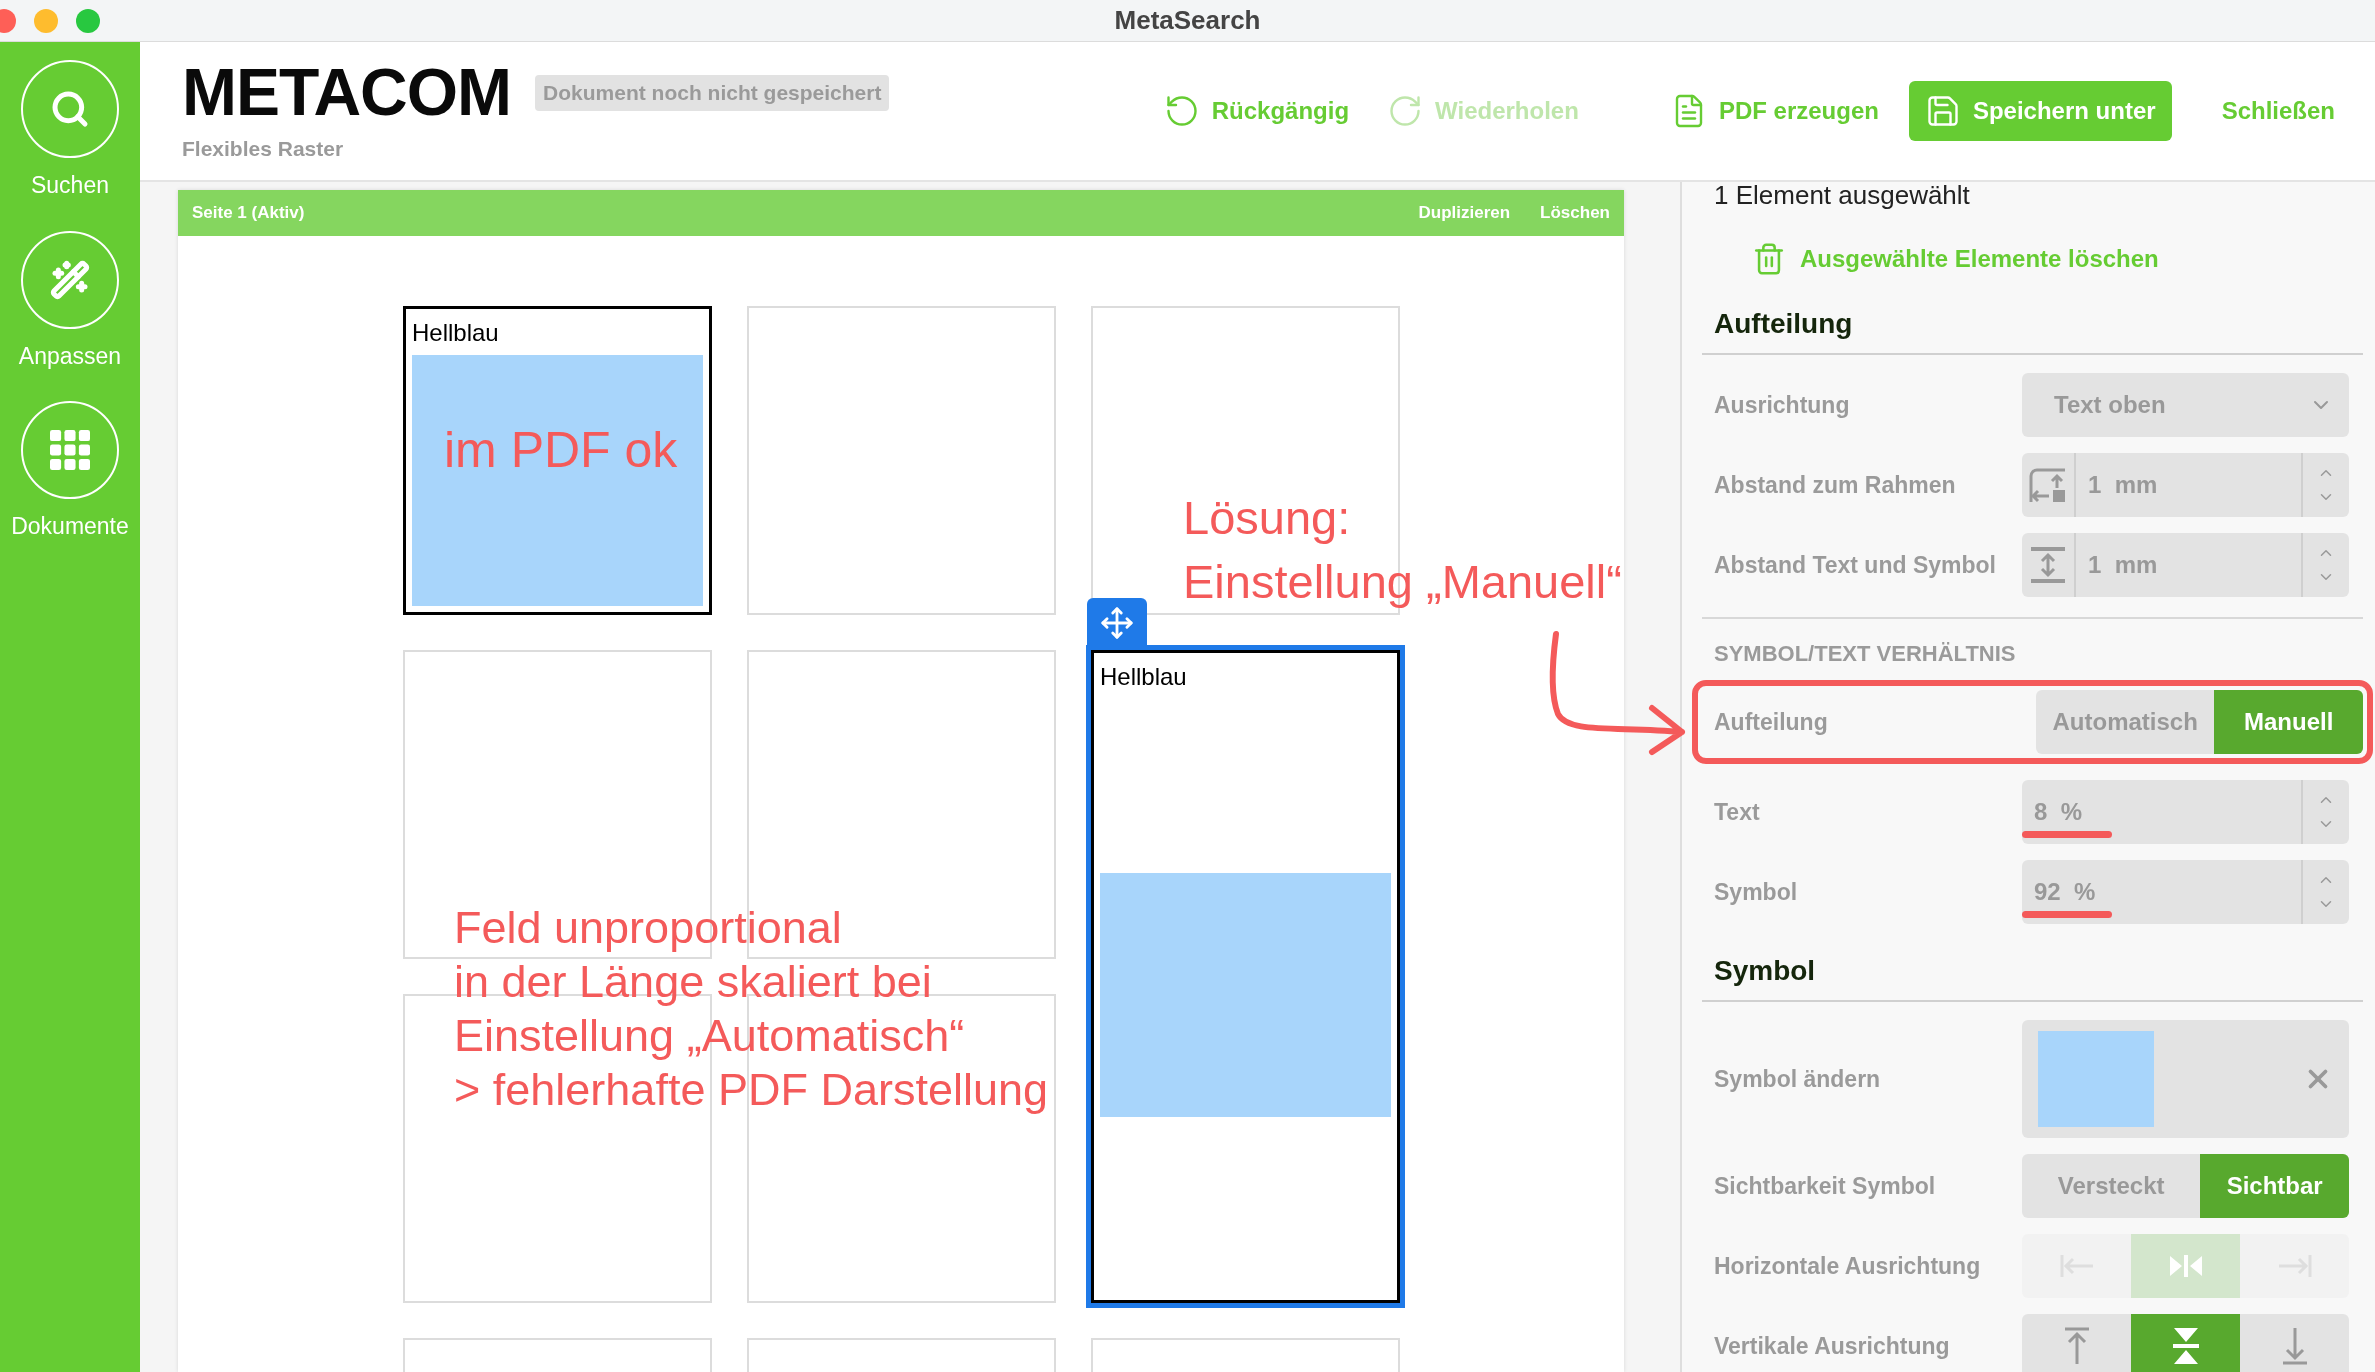 The height and width of the screenshot is (1372, 2375). Describe the element at coordinates (248, 213) in the screenshot. I see `page-title: Seite 1 (Aktiv)` at that location.